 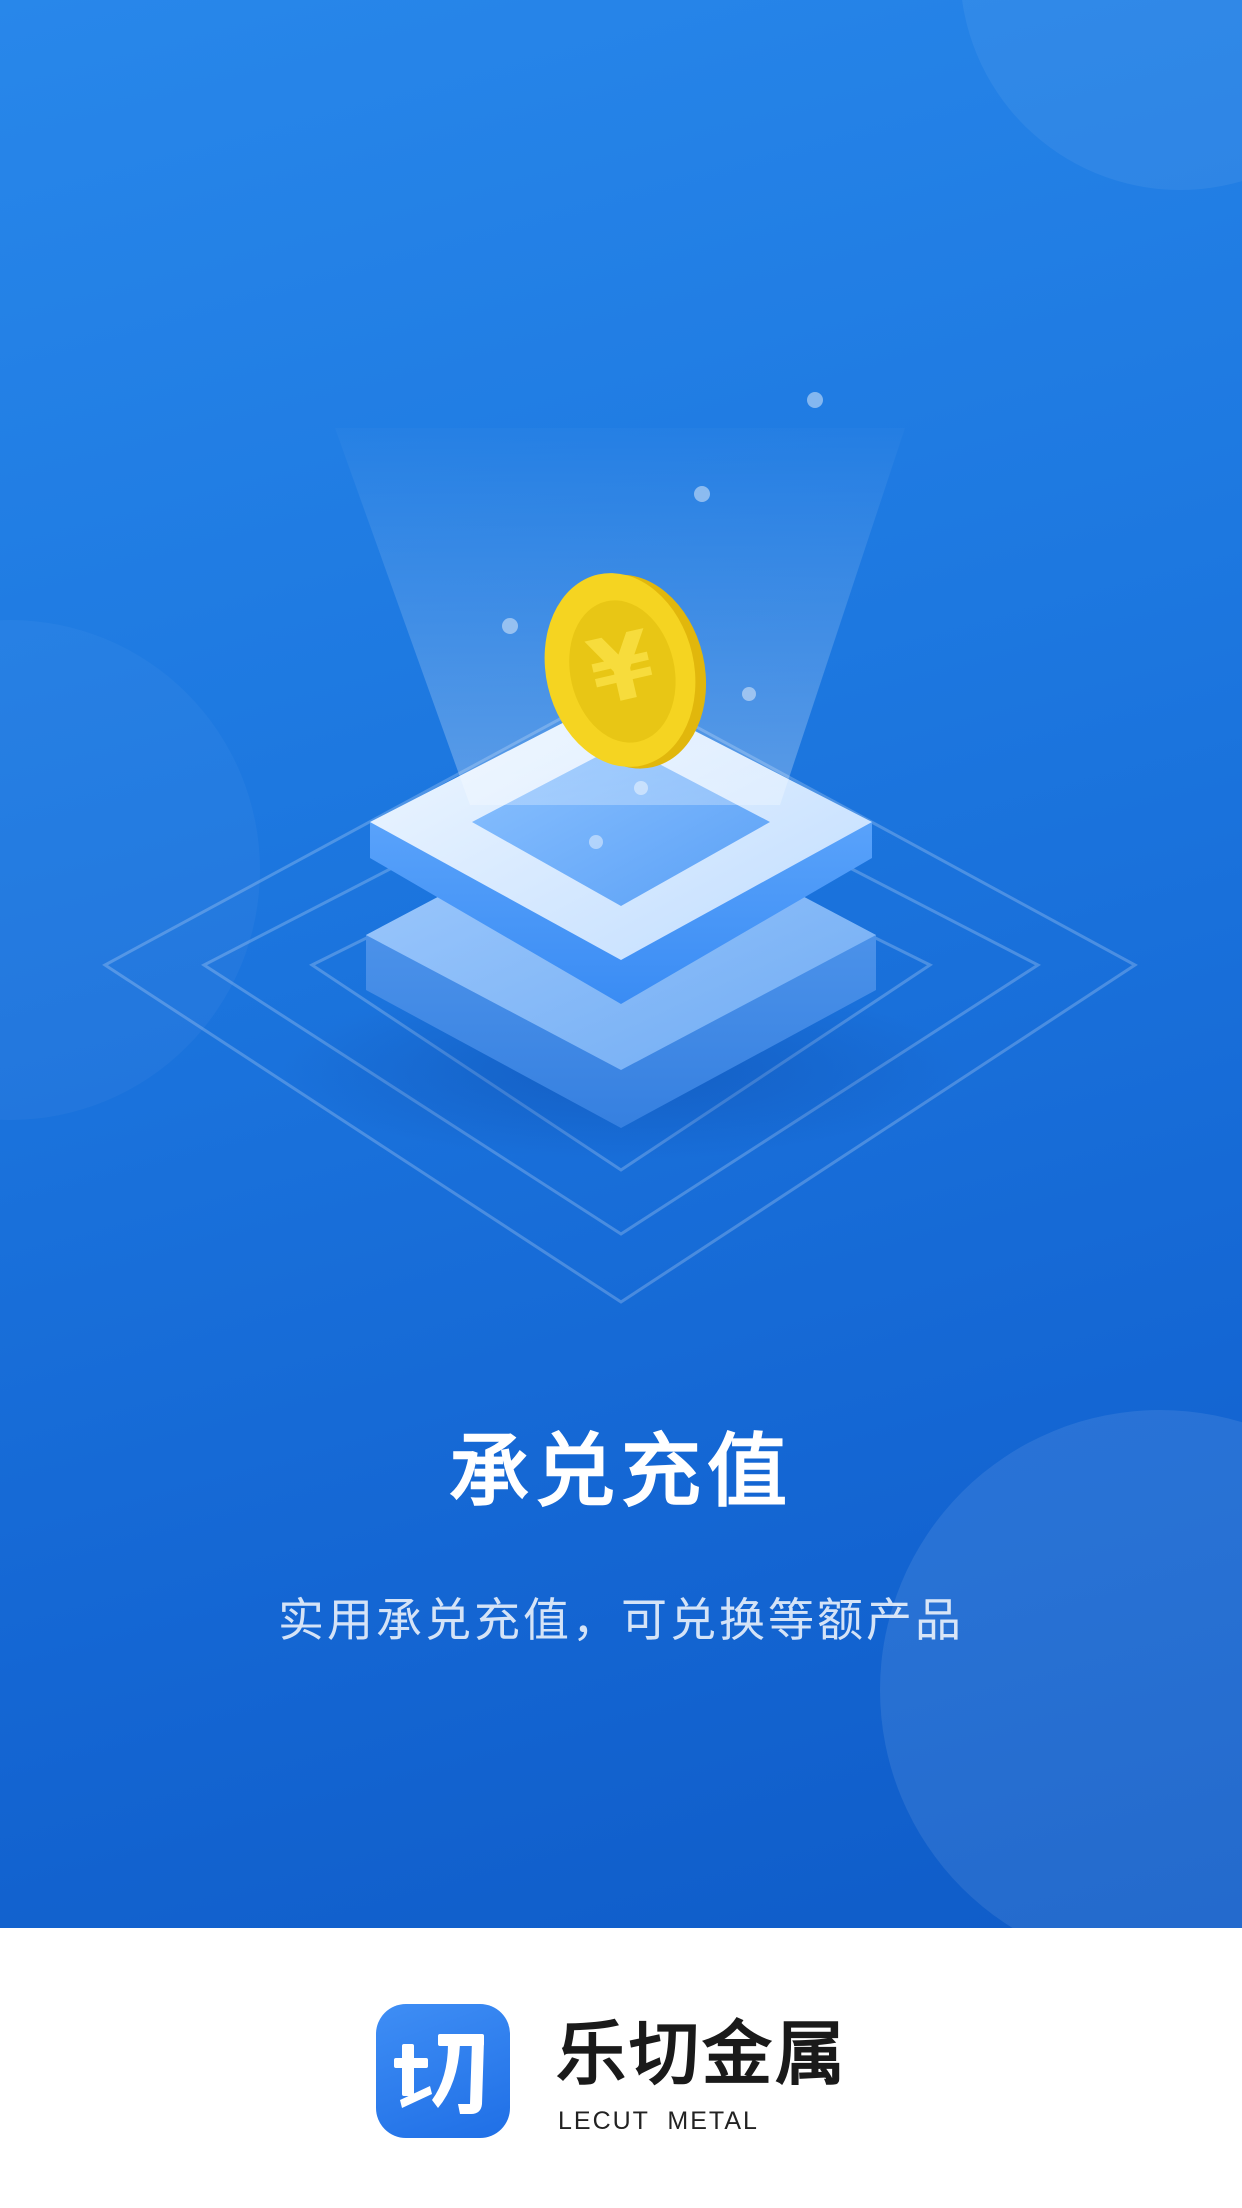 I want to click on brand-subname: LECUT METAL, so click(x=658, y=2121).